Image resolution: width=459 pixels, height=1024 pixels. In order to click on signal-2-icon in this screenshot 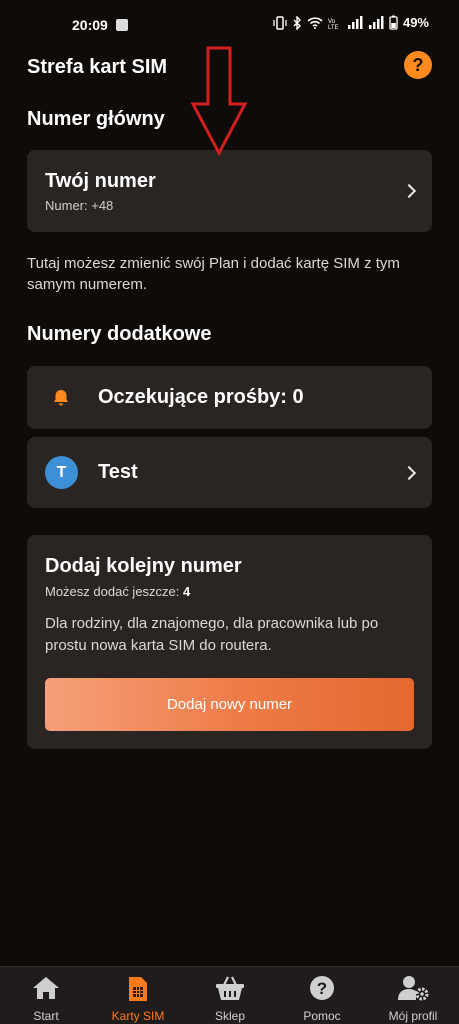, I will do `click(376, 22)`.